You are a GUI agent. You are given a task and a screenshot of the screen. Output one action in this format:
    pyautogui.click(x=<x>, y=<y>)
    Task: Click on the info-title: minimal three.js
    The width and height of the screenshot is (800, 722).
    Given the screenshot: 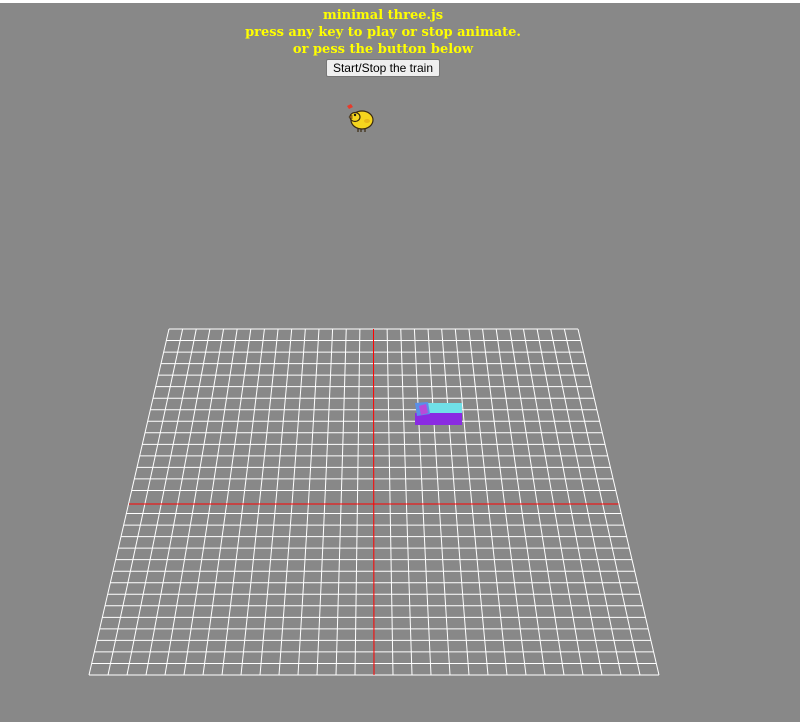 What is the action you would take?
    pyautogui.click(x=383, y=15)
    